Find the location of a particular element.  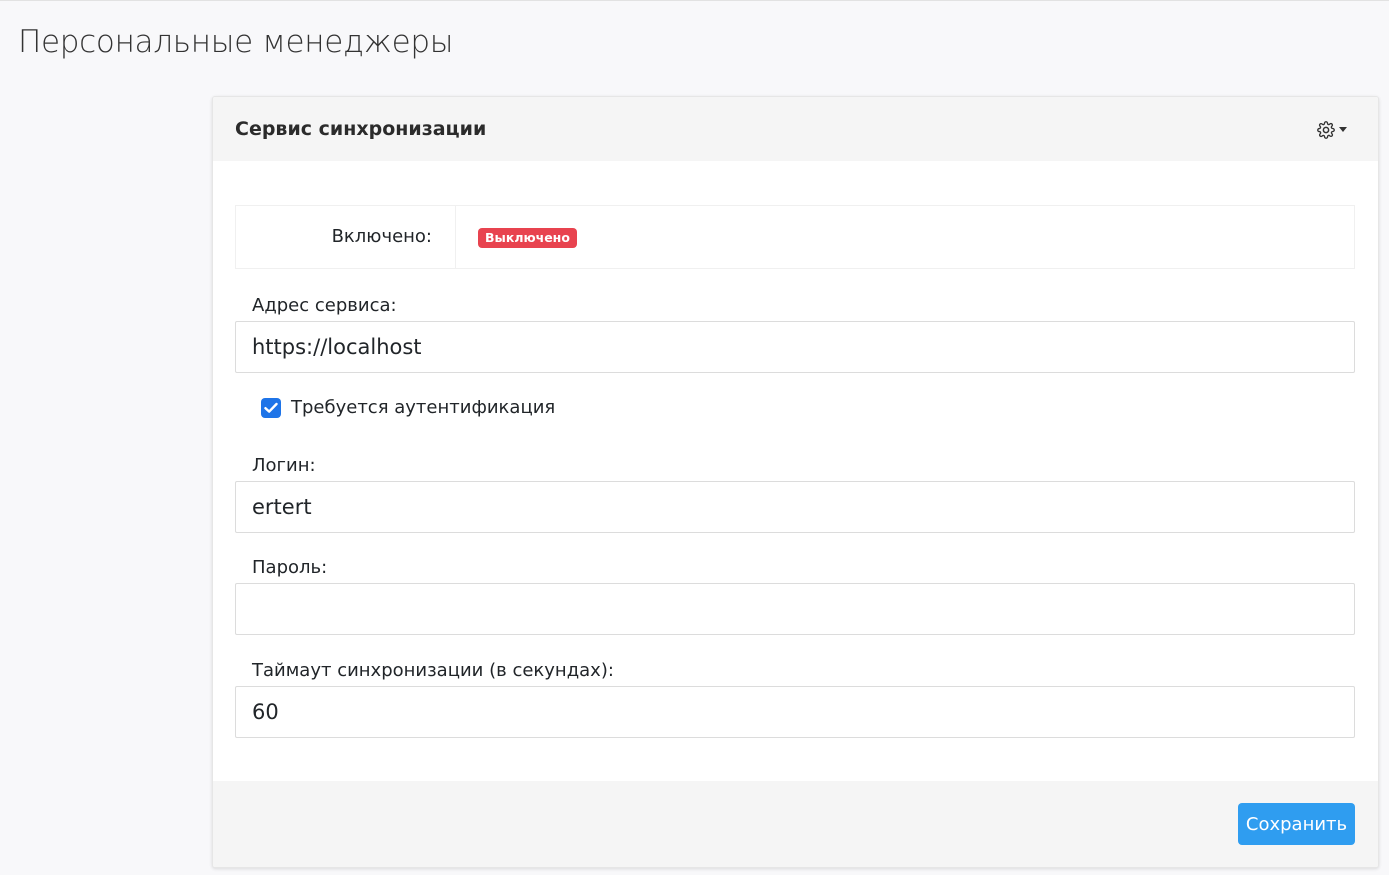

timeout-input is located at coordinates (795, 712).